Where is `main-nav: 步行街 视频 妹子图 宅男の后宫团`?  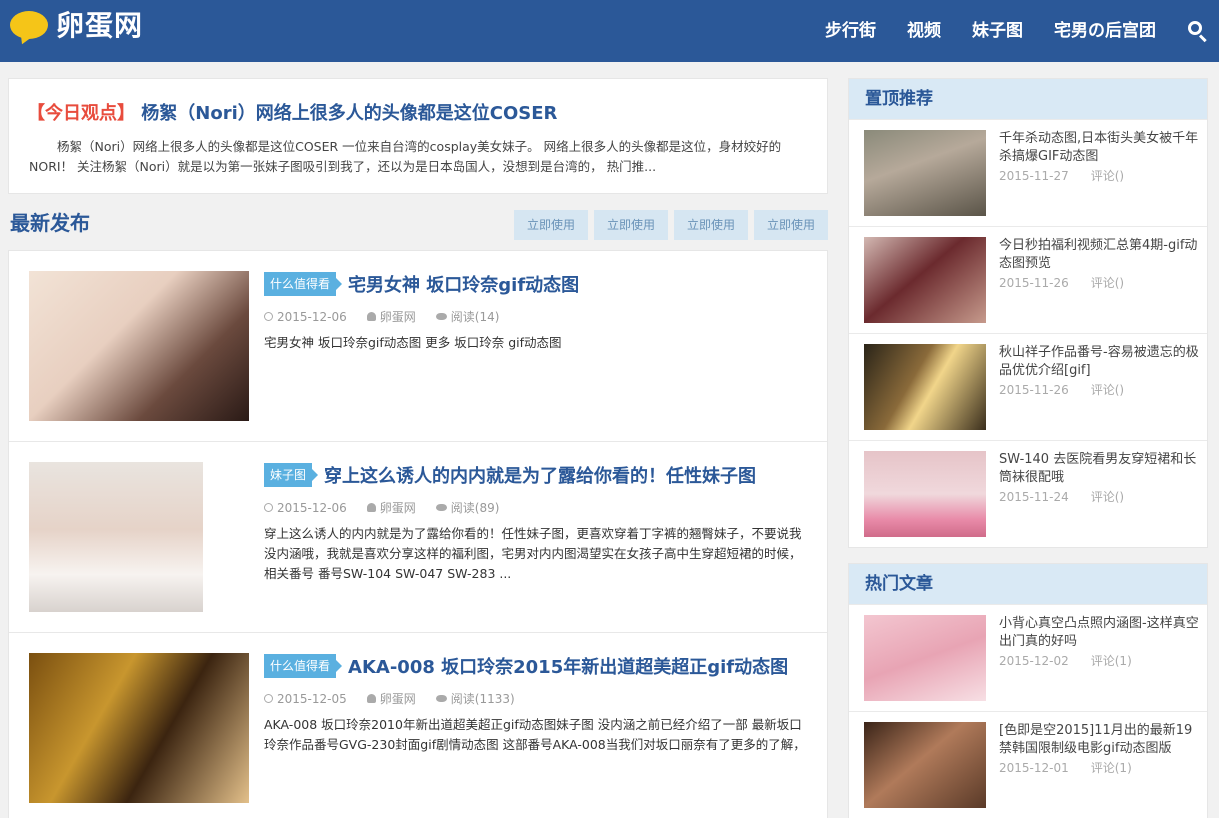
main-nav: 步行街 视频 妹子图 宅男の后宫团 is located at coordinates (1022, 31).